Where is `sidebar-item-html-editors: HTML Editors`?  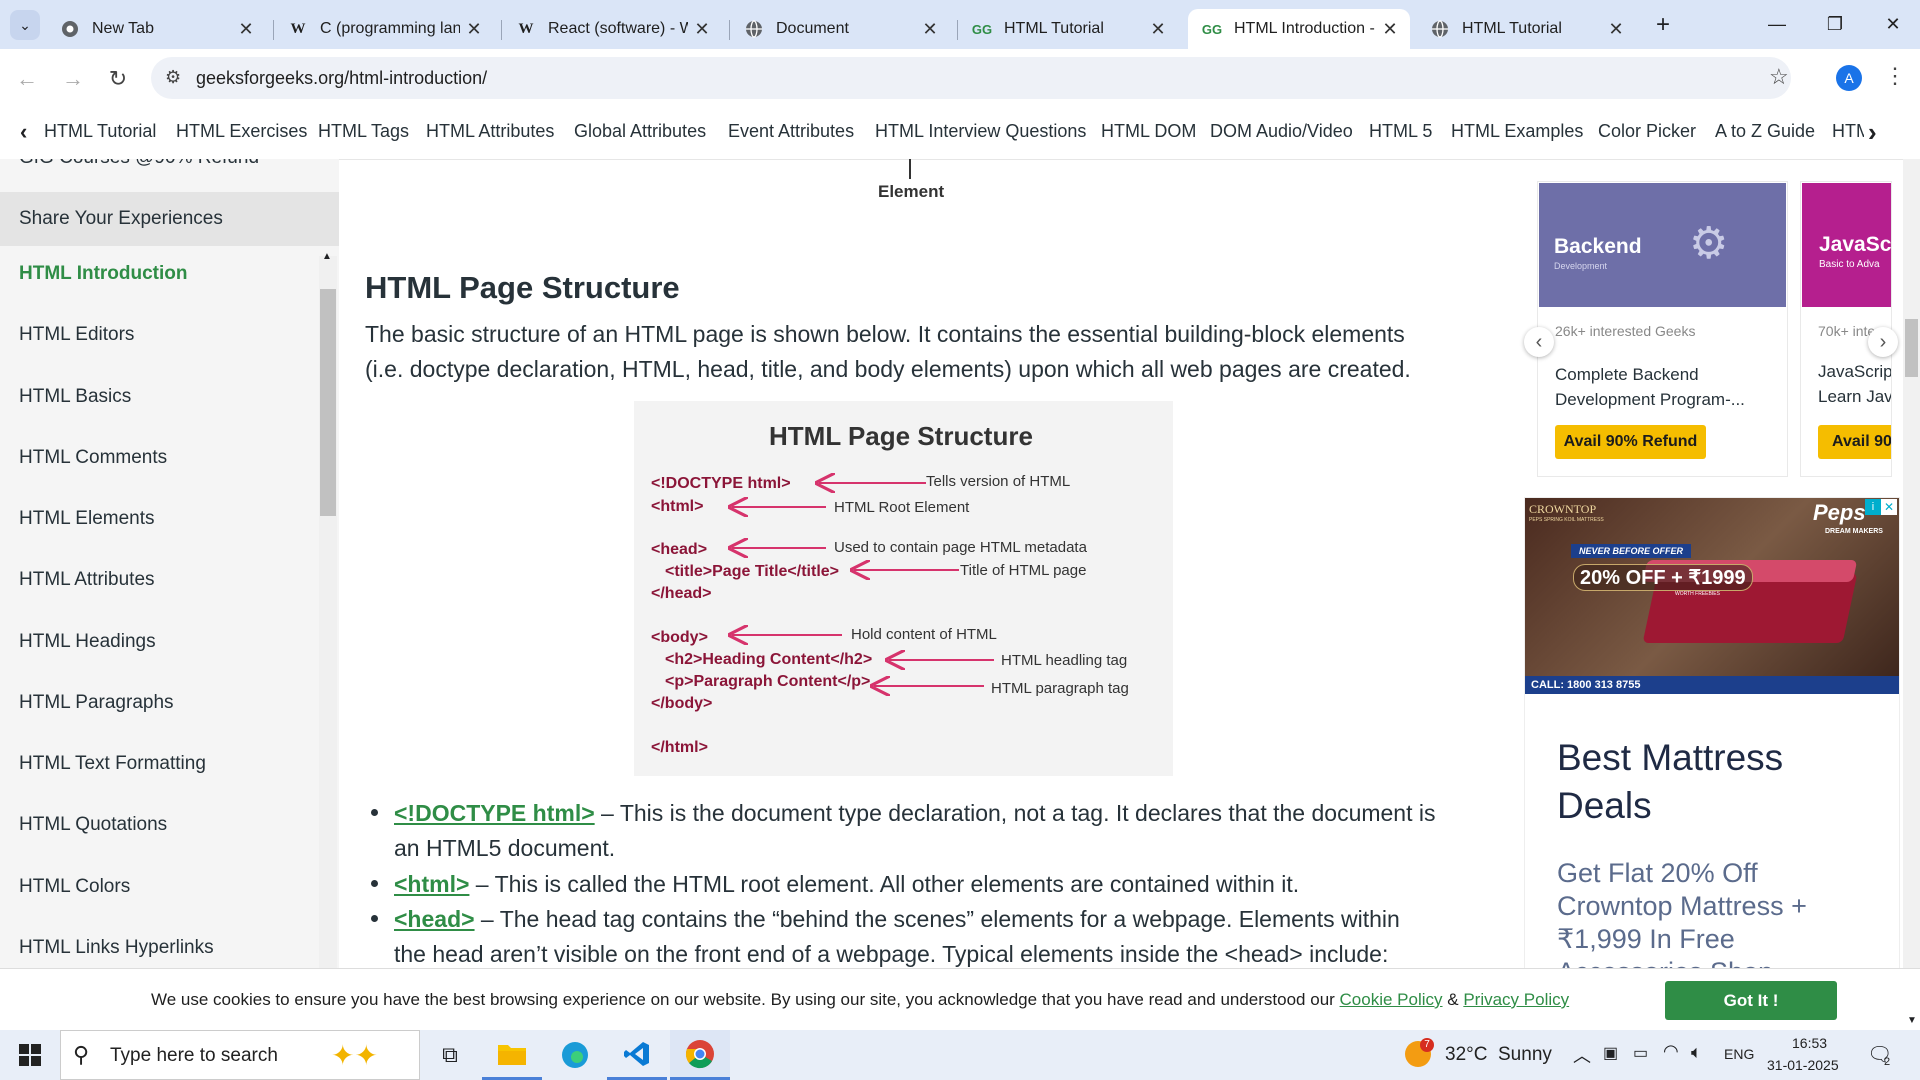 sidebar-item-html-editors: HTML Editors is located at coordinates (76, 335).